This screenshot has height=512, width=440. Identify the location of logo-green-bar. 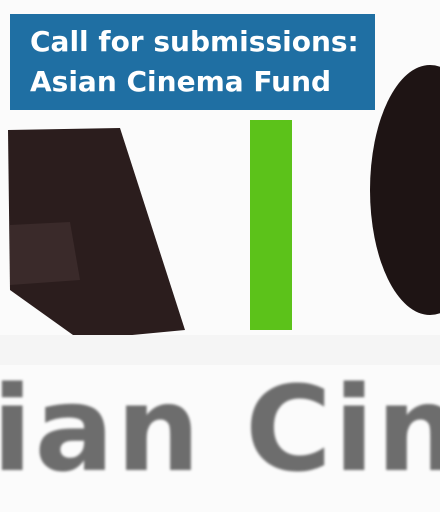
(271, 225).